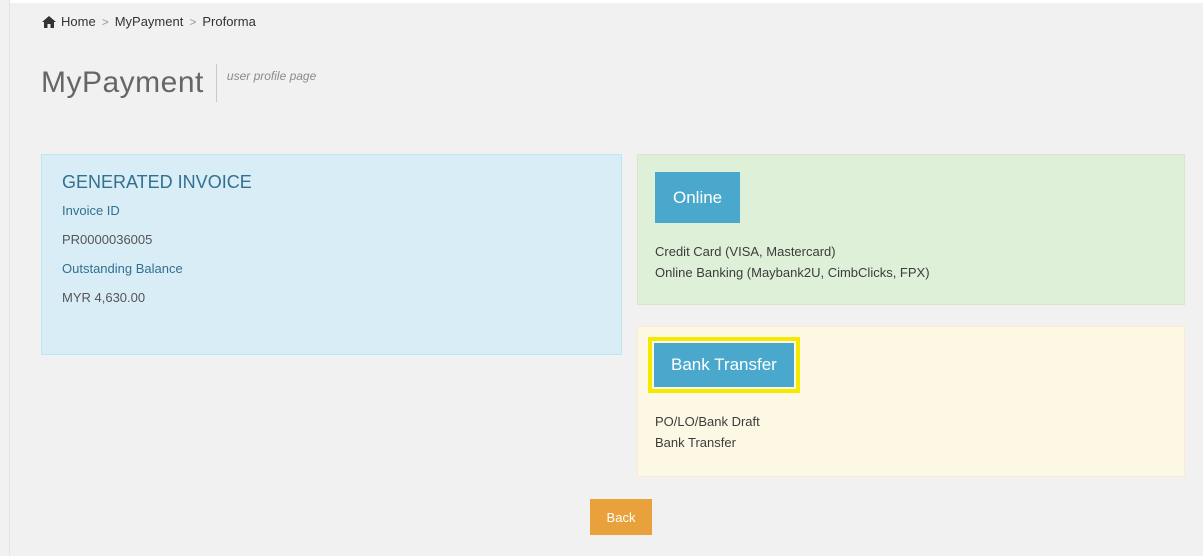 This screenshot has width=1203, height=556. What do you see at coordinates (229, 21) in the screenshot?
I see `breadcrumb-proforma: Proforma` at bounding box center [229, 21].